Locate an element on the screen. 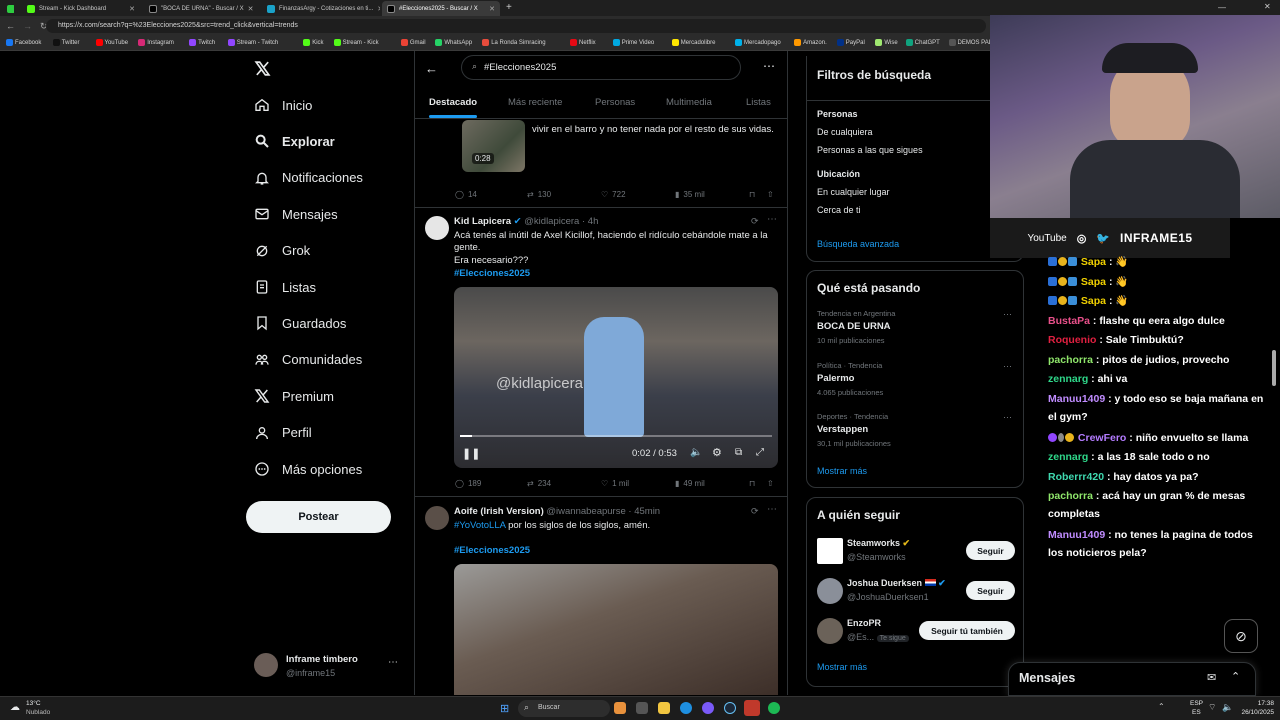  follow-name: Joshua Duerksen ✔ is located at coordinates (896, 583).